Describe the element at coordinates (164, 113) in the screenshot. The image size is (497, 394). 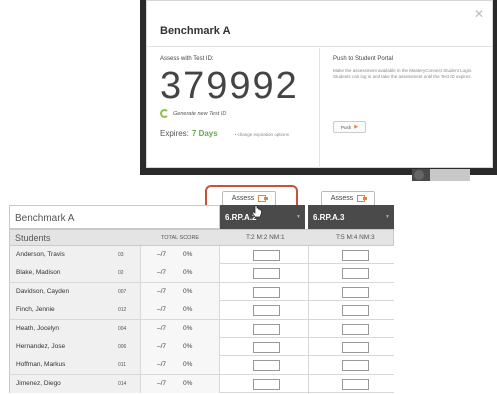
I see `refresh-icon` at that location.